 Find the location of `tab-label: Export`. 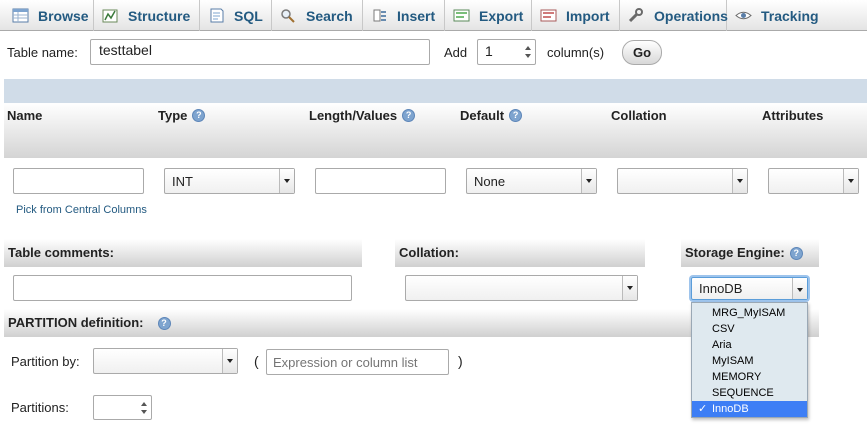

tab-label: Export is located at coordinates (501, 15).